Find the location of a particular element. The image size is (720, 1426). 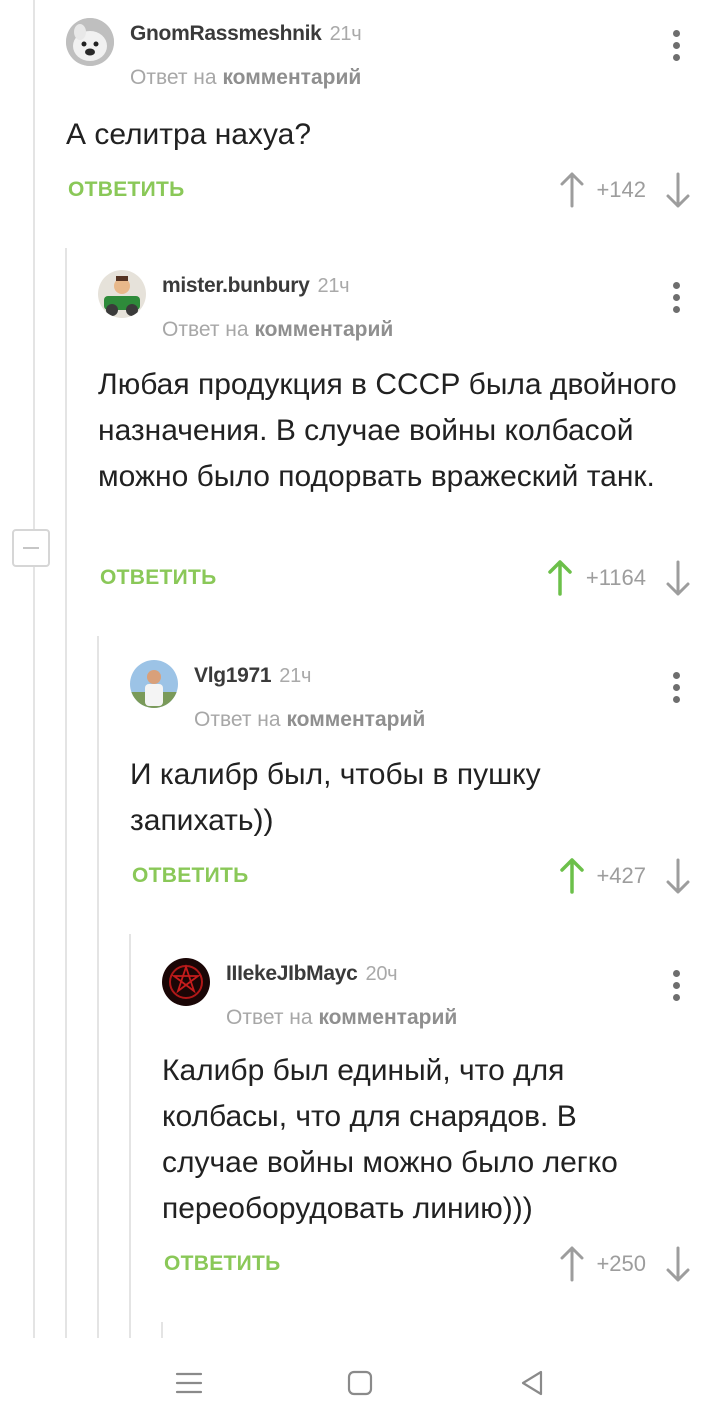

vote-controls: +250 is located at coordinates (617, 1264).